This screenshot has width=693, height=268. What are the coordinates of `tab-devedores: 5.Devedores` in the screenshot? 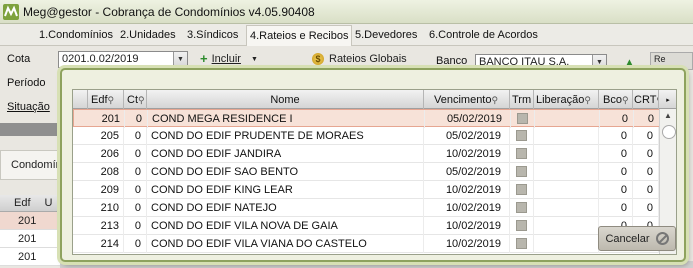 It's located at (386, 35).